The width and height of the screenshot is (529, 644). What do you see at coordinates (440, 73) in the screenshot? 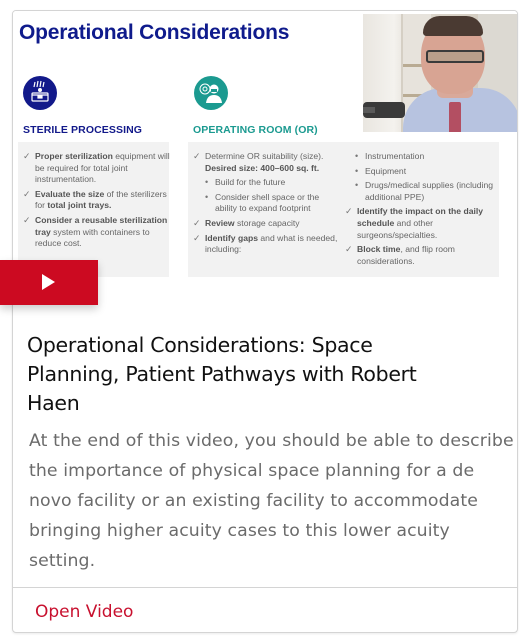
I see `presenter-webcam` at bounding box center [440, 73].